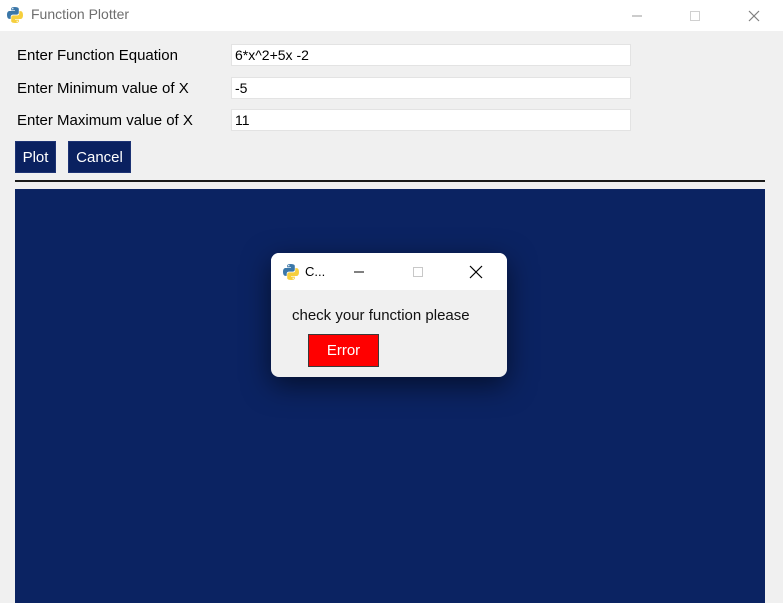 The image size is (783, 603). Describe the element at coordinates (390, 181) in the screenshot. I see `separator` at that location.